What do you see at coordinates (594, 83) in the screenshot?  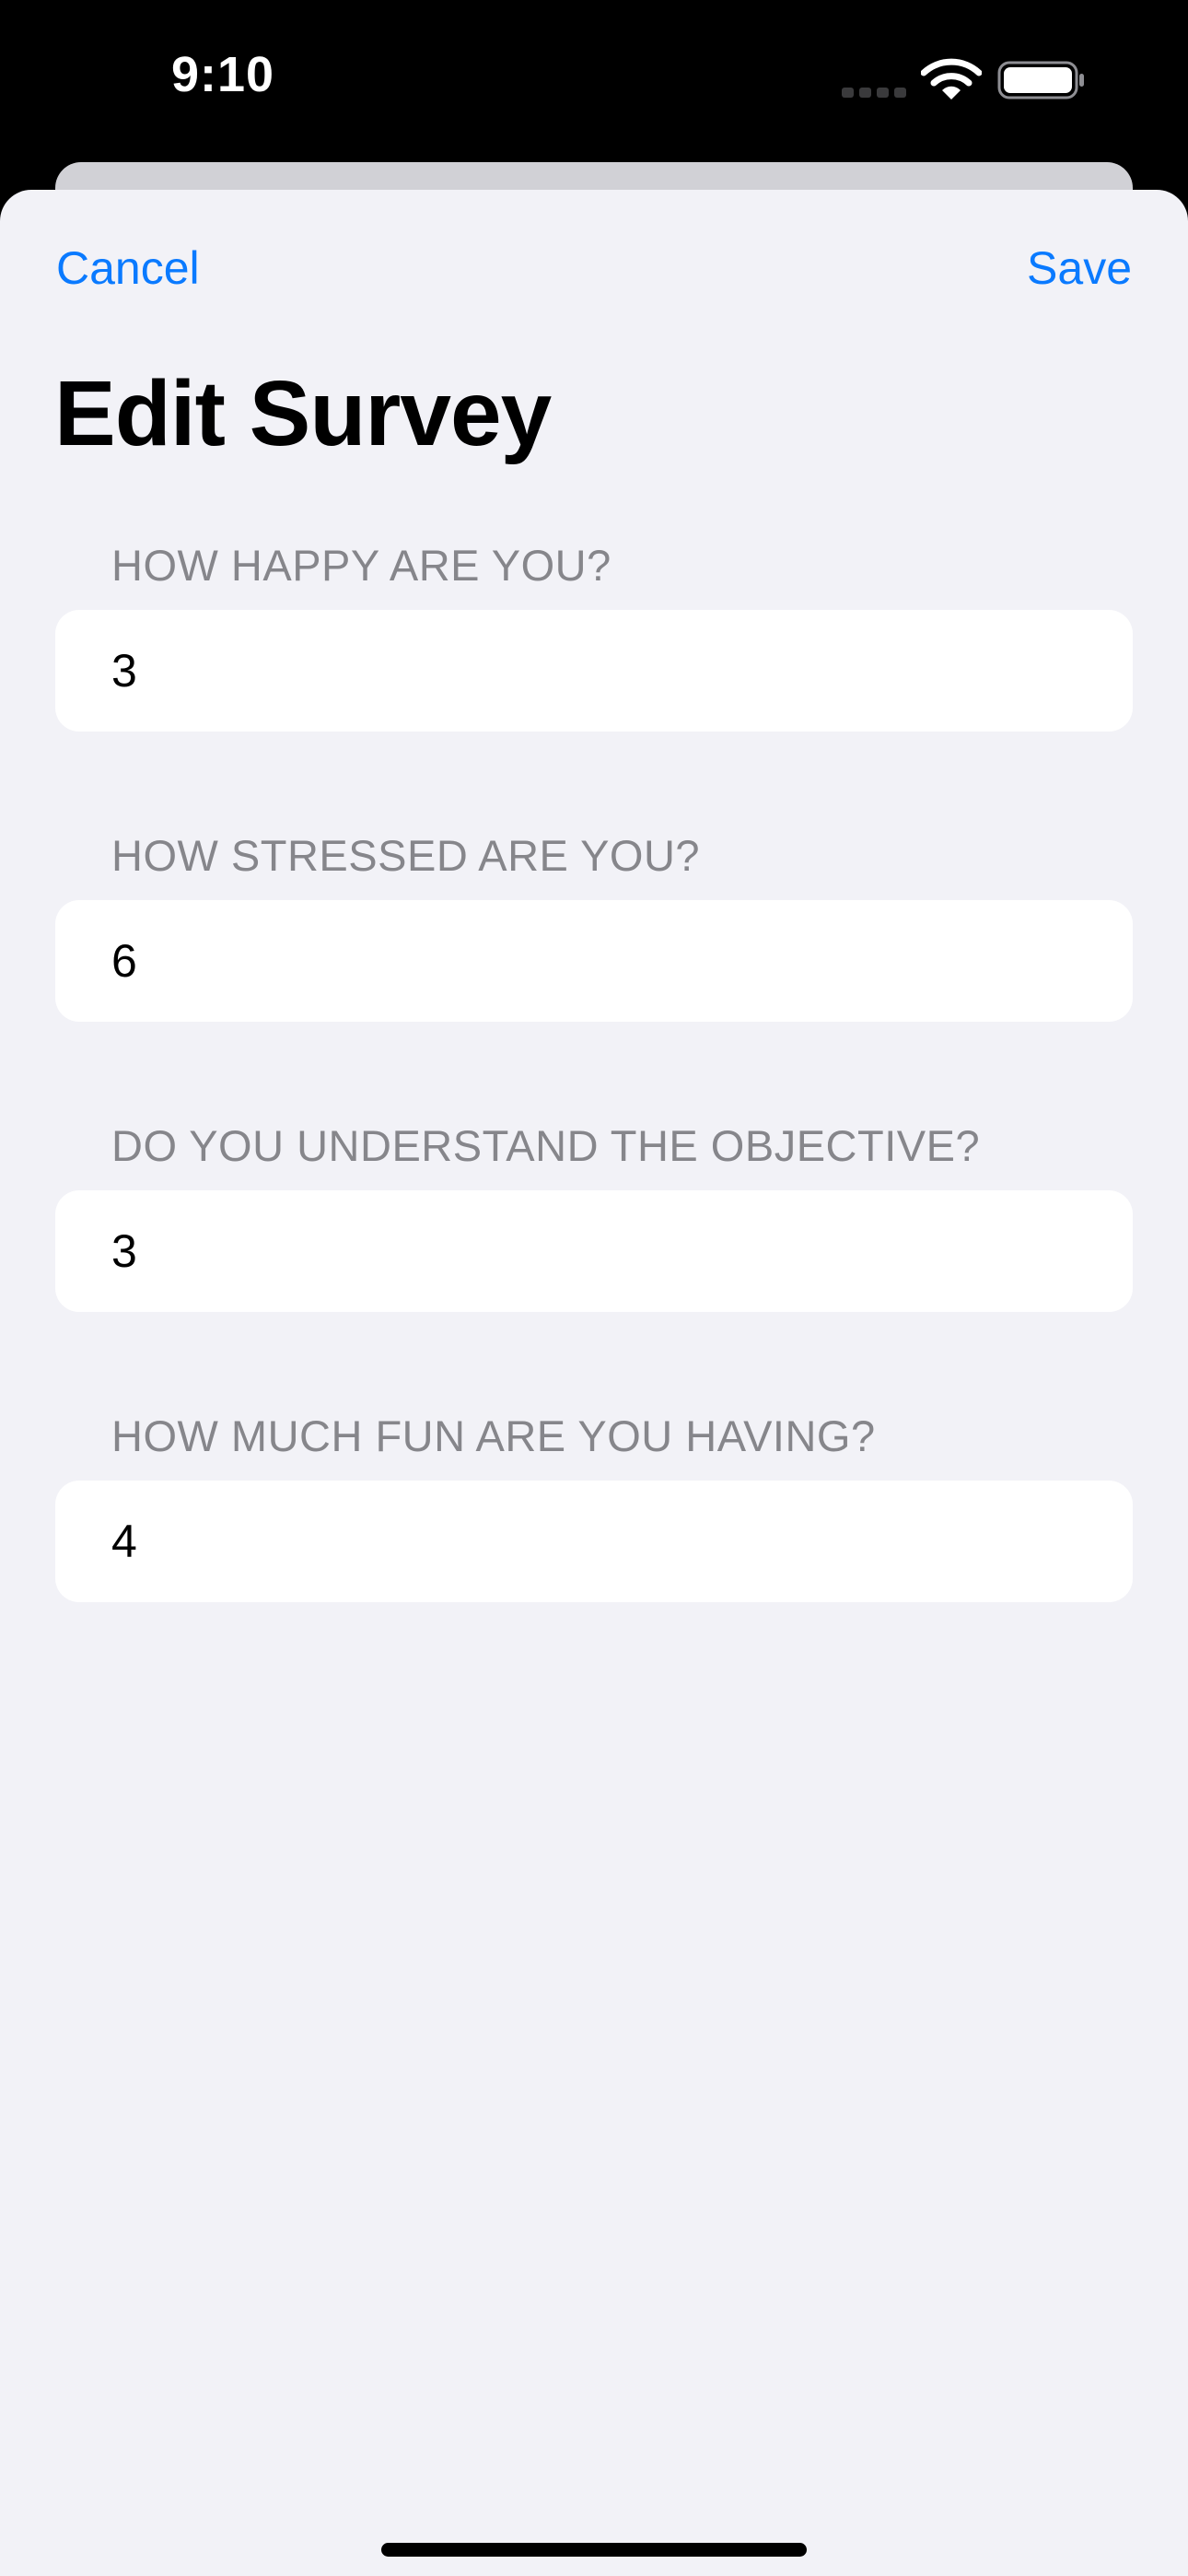 I see `status-bar: 9:10` at bounding box center [594, 83].